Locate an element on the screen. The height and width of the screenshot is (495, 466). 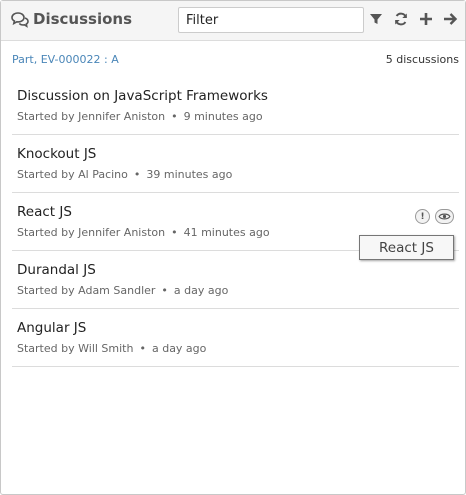
tooltip: React JS is located at coordinates (406, 247).